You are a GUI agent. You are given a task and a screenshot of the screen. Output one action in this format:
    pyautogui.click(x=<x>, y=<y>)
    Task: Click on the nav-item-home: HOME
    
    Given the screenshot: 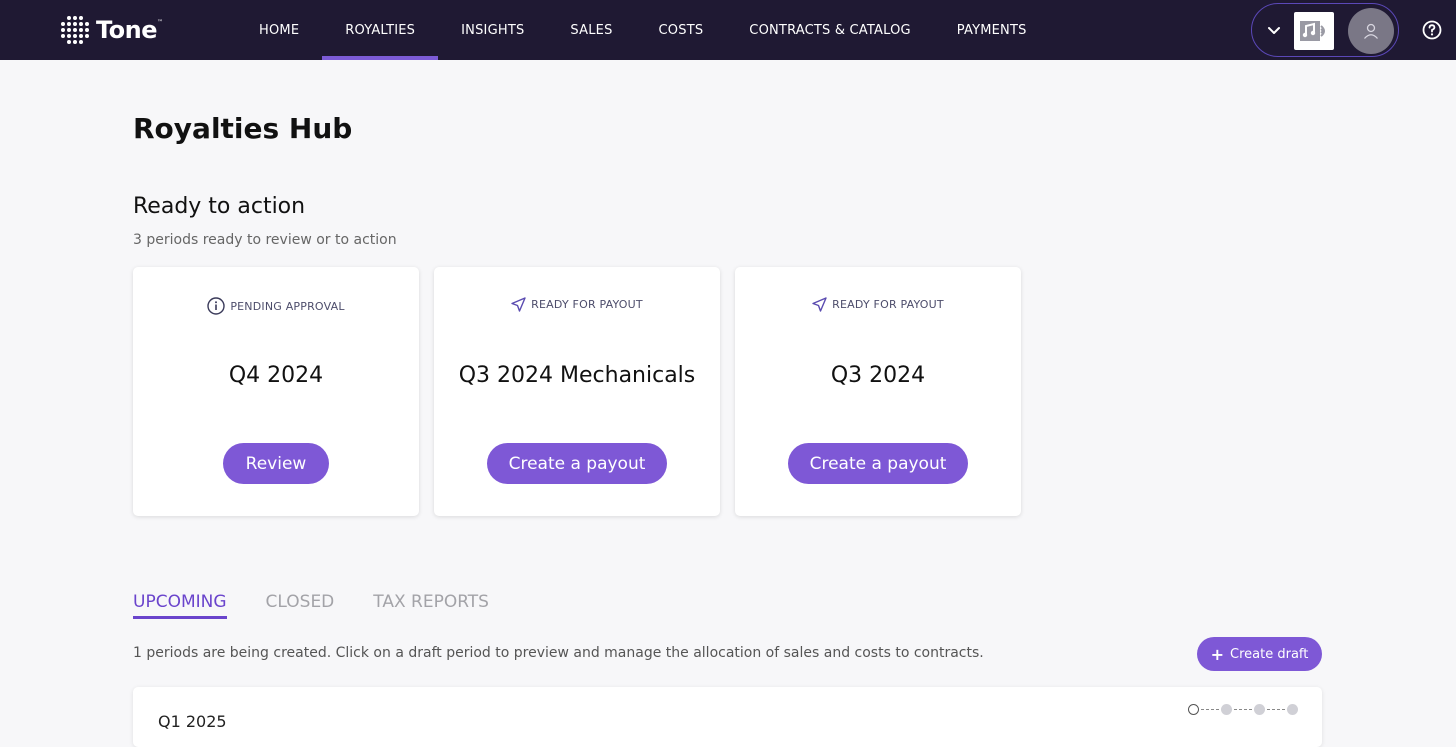 What is the action you would take?
    pyautogui.click(x=279, y=30)
    